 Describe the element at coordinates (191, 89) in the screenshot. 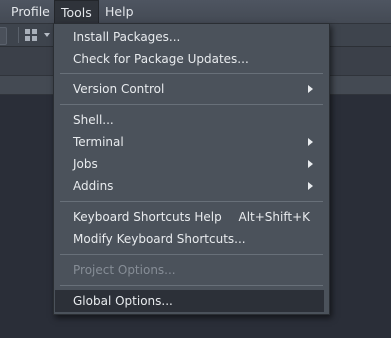

I see `menu-item-version-control: Version Control` at that location.